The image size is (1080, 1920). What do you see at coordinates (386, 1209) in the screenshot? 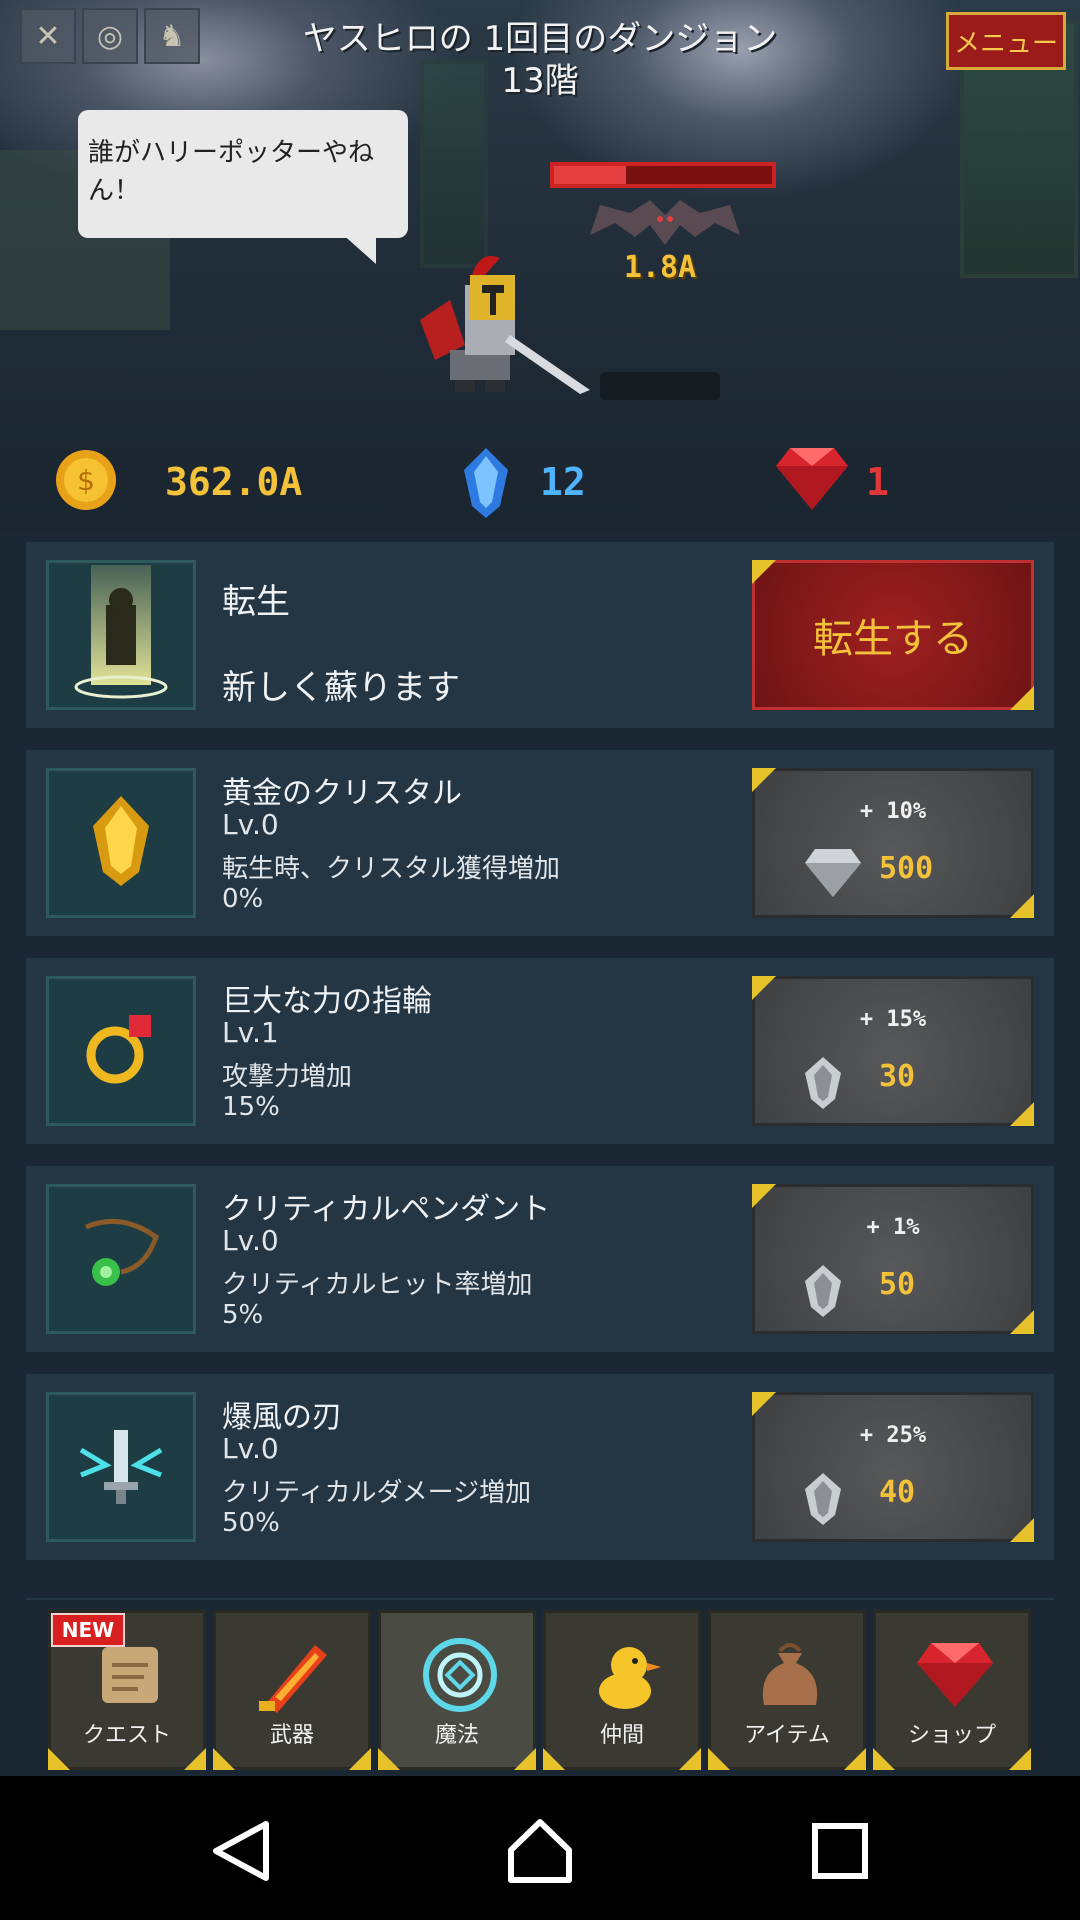
I see `upgrade-name: クリティカルペンダント` at bounding box center [386, 1209].